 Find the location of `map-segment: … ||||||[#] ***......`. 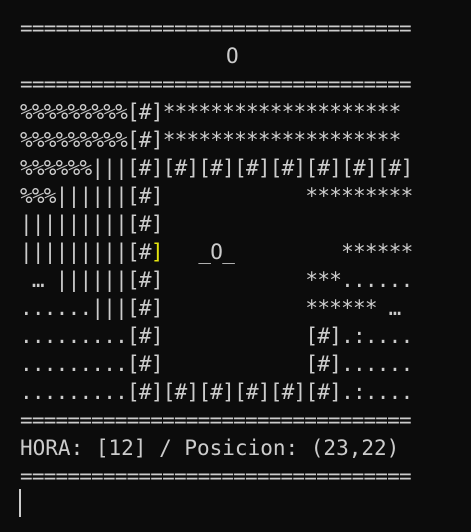

map-segment: … ||||||[#] ***...... is located at coordinates (216, 280).